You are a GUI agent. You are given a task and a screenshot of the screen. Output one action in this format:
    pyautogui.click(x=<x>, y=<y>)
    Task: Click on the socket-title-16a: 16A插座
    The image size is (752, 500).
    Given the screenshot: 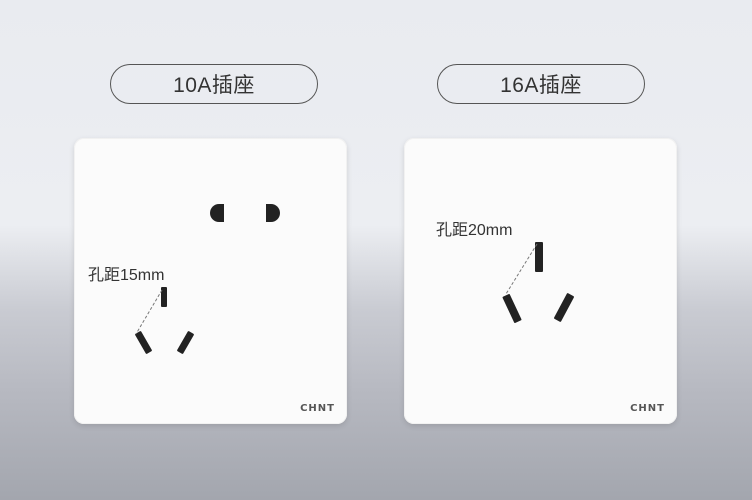 What is the action you would take?
    pyautogui.click(x=541, y=84)
    